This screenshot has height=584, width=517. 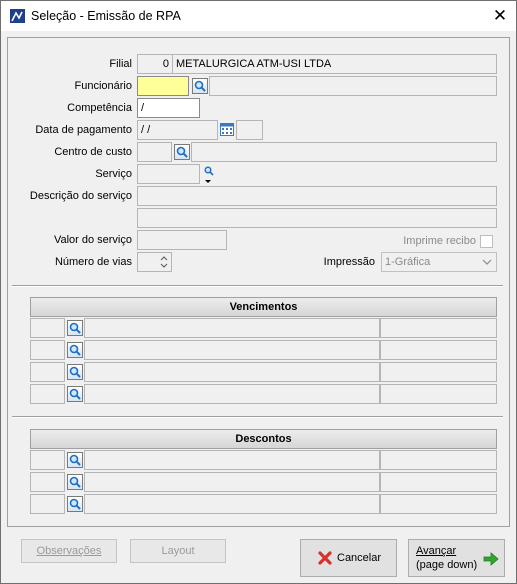 I want to click on chevron-down-icon, so click(x=487, y=262).